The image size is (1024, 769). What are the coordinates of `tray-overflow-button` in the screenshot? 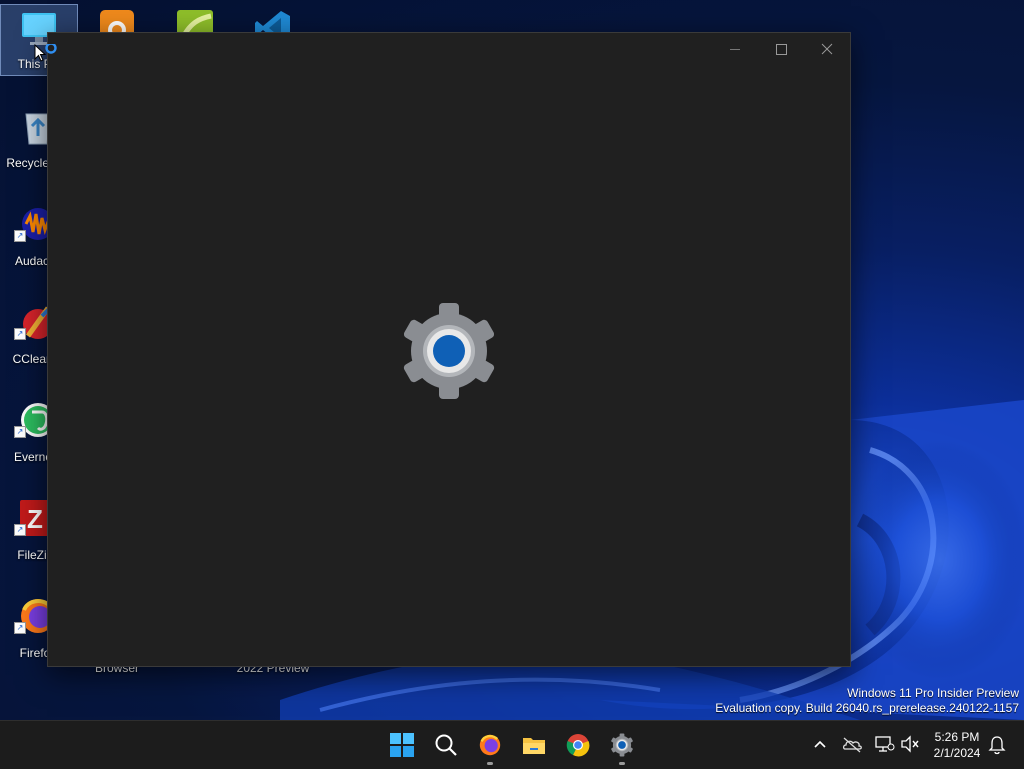 It's located at (820, 744).